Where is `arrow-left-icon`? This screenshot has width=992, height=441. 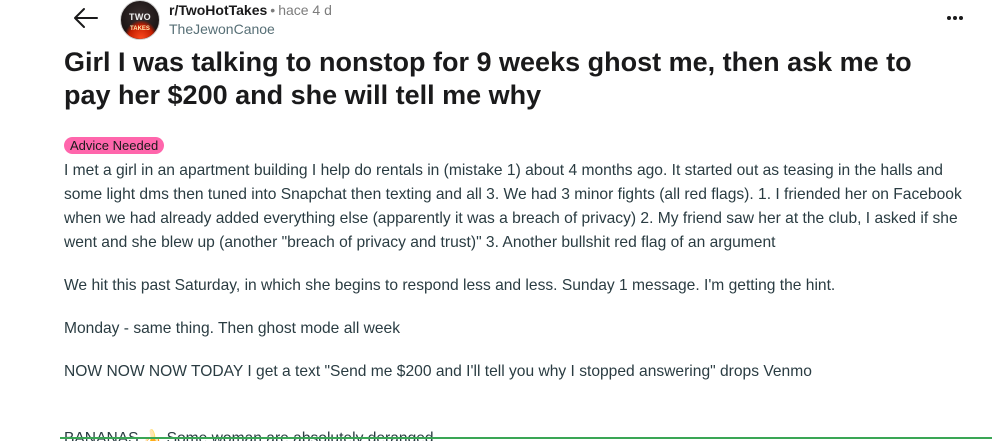
arrow-left-icon is located at coordinates (86, 18).